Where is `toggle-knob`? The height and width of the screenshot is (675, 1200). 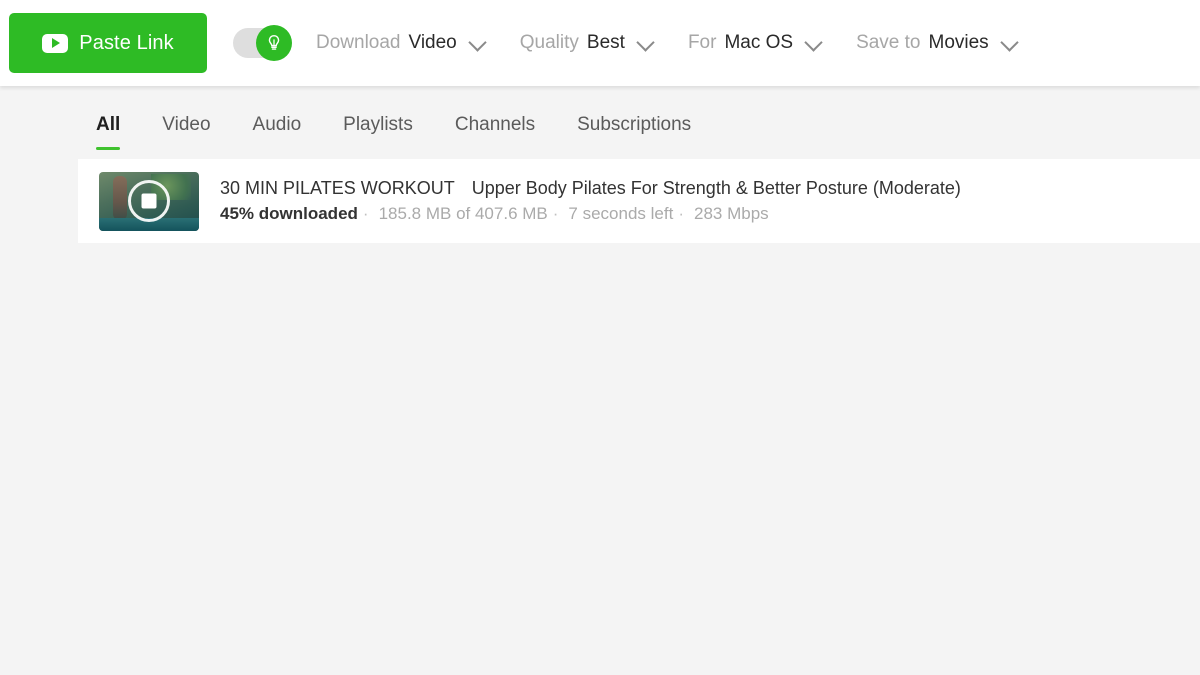
toggle-knob is located at coordinates (274, 43).